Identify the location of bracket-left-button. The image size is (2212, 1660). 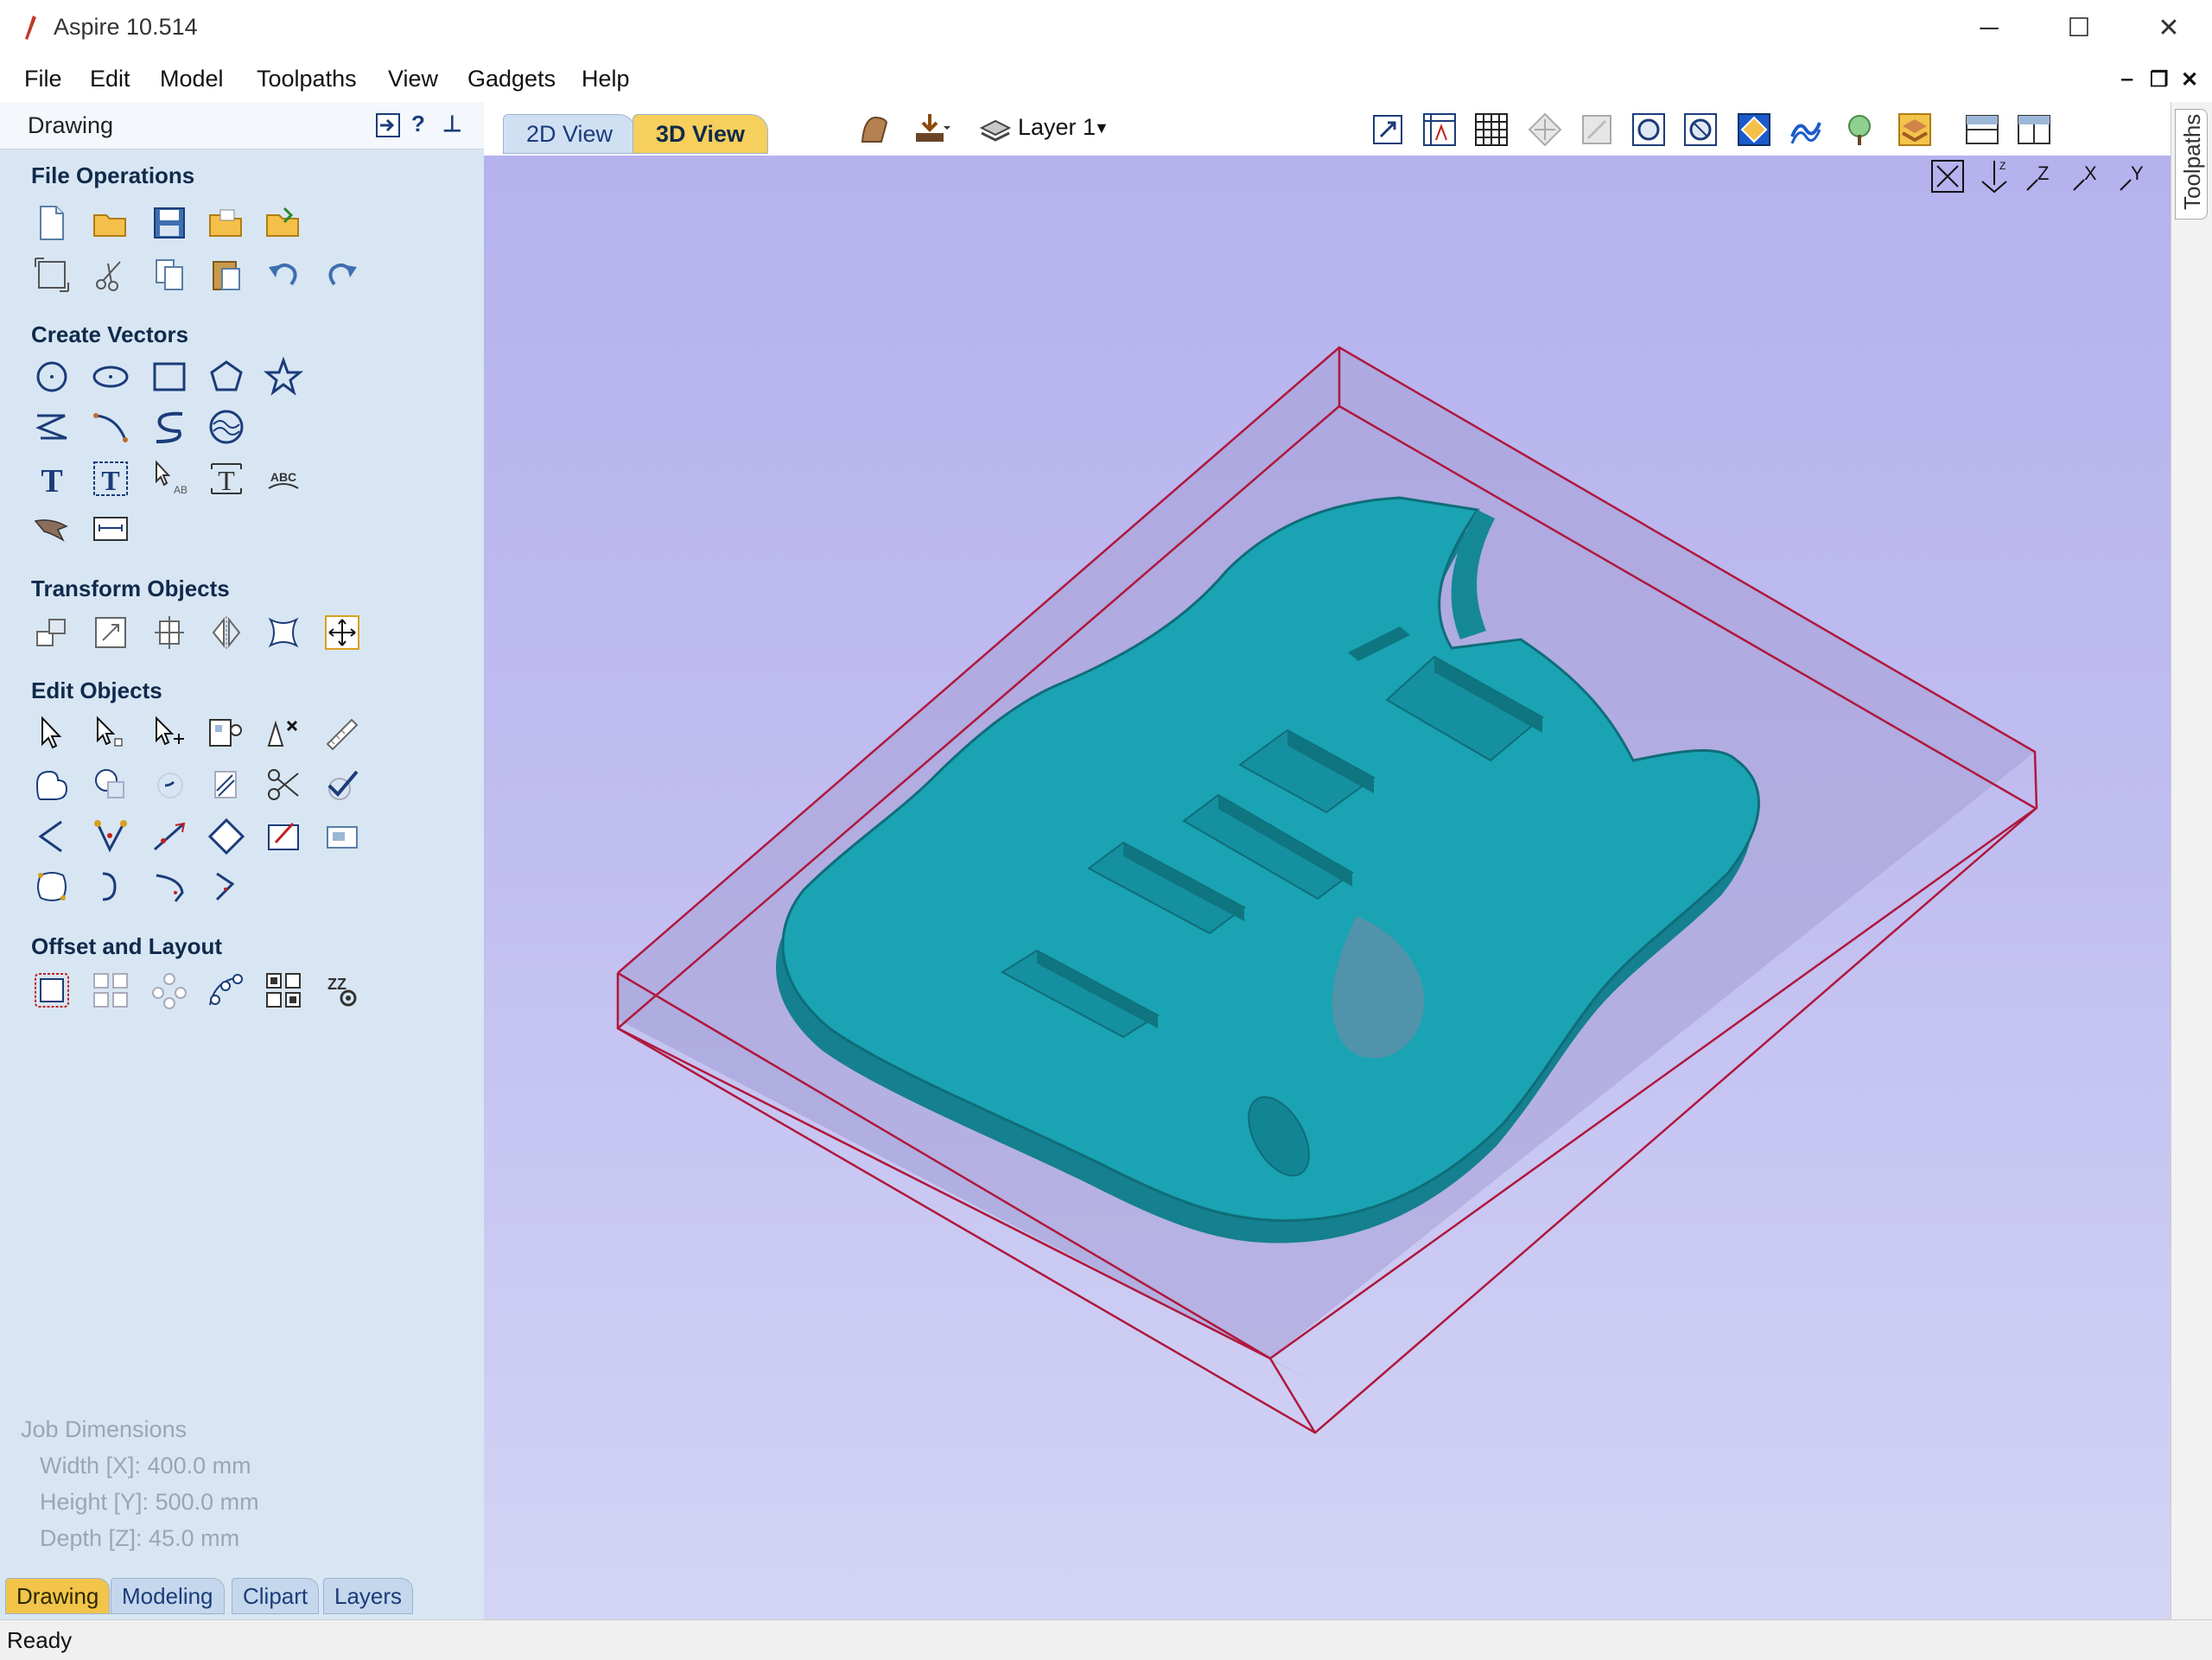
(110, 886).